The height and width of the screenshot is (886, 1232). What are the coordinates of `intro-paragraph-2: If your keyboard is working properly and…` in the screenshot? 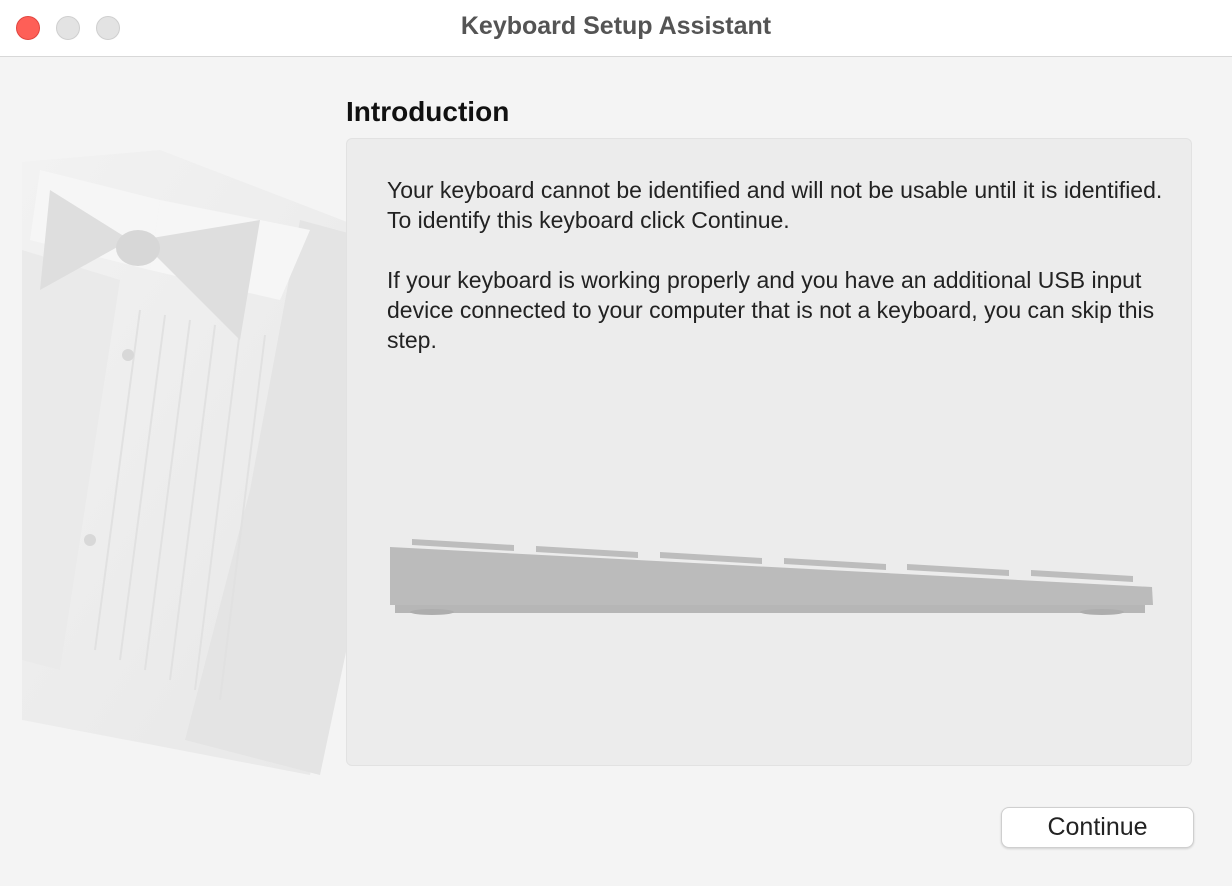 It's located at (771, 310).